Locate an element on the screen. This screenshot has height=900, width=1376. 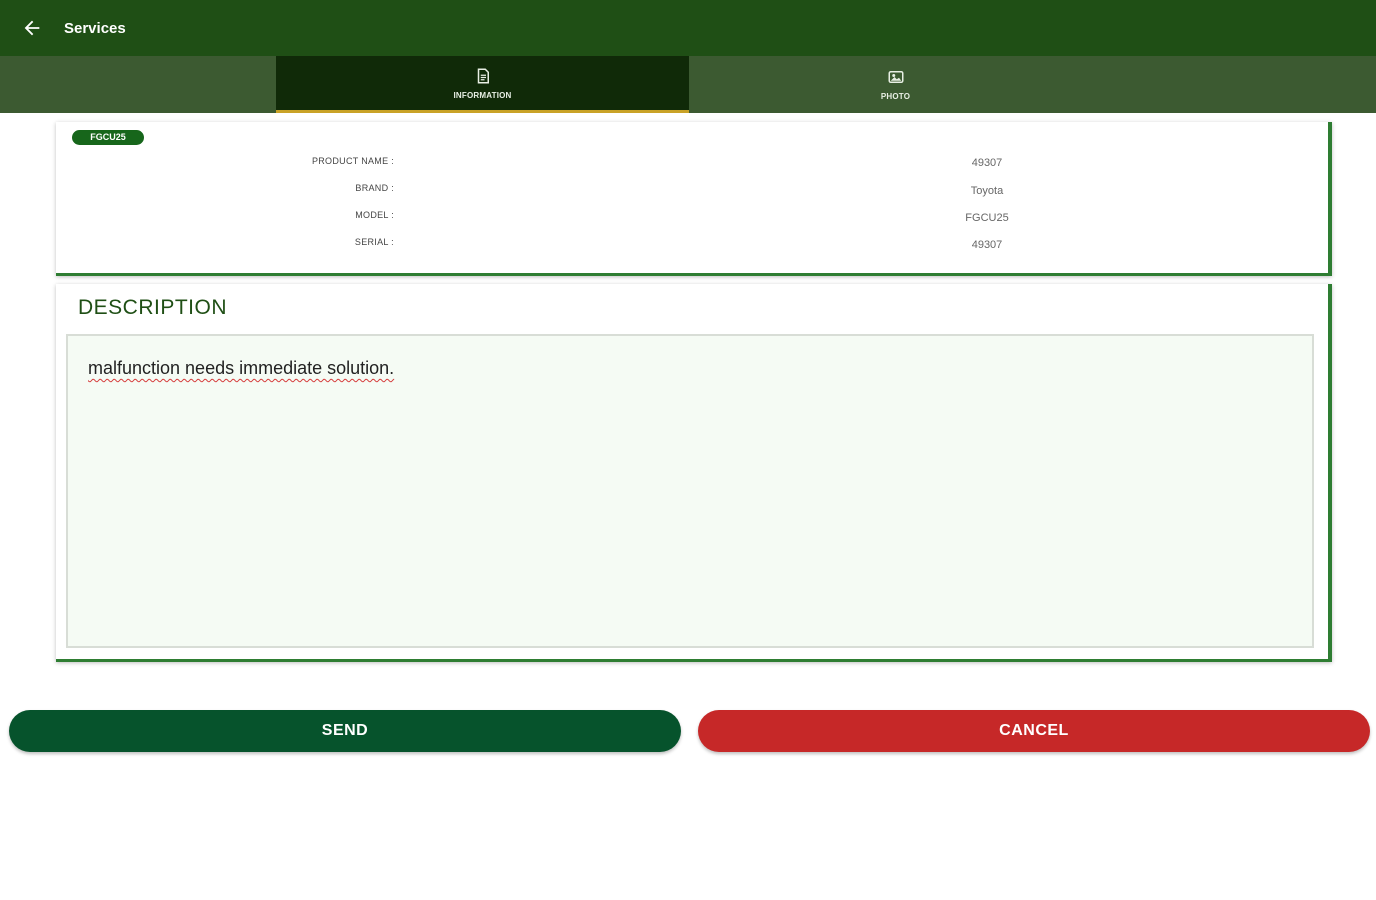
send-button: SEND is located at coordinates (345, 731).